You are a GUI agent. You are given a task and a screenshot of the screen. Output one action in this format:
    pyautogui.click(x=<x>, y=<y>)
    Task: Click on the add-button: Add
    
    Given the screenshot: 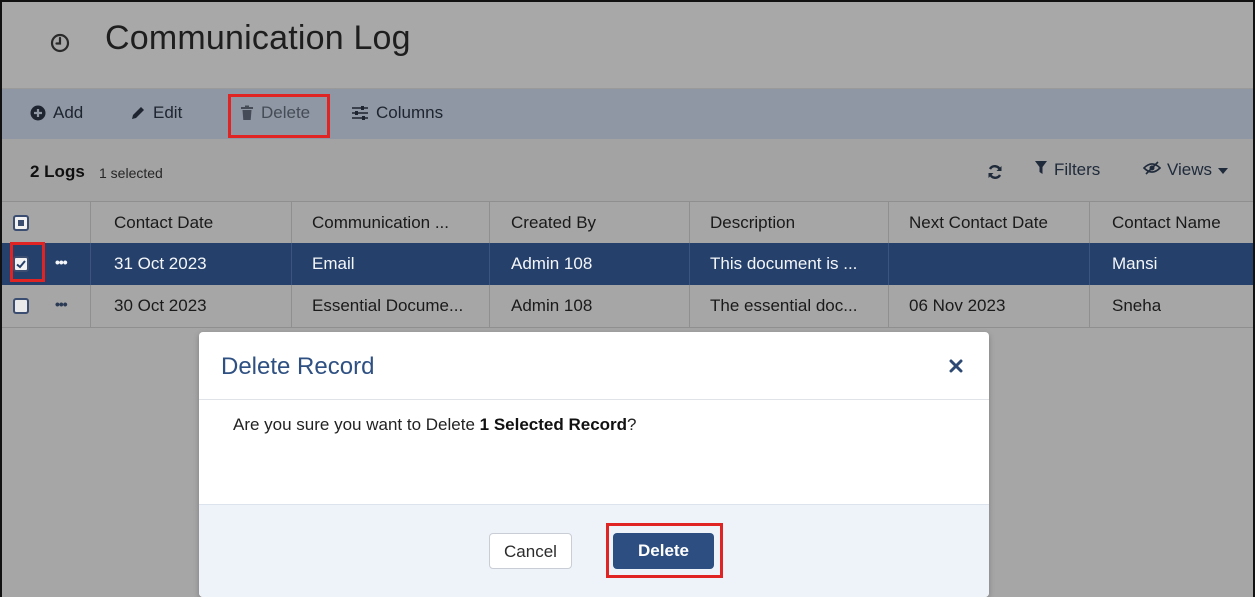 What is the action you would take?
    pyautogui.click(x=56, y=113)
    